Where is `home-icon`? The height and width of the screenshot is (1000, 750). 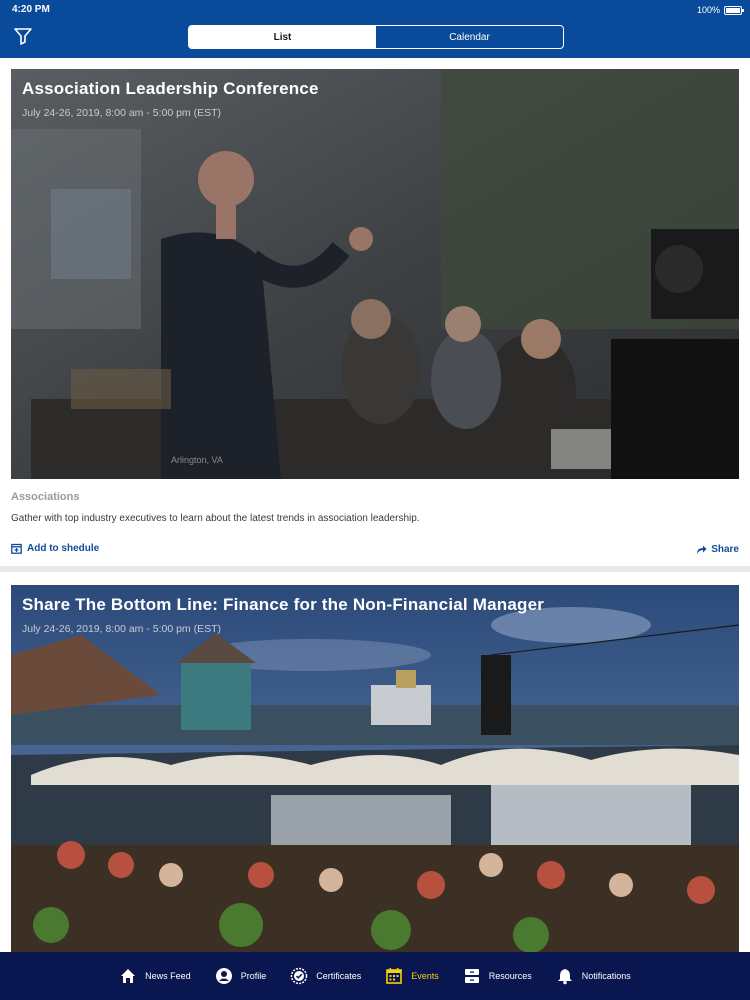 home-icon is located at coordinates (128, 976).